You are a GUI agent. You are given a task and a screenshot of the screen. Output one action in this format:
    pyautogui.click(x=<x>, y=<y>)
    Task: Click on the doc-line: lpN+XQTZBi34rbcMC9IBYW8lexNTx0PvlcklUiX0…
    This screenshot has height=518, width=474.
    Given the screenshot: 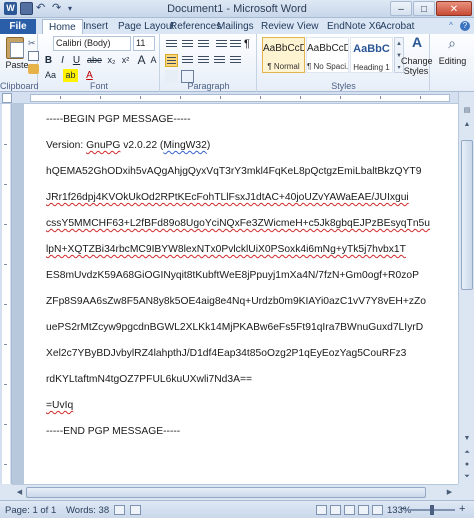 What is the action you would take?
    pyautogui.click(x=226, y=249)
    